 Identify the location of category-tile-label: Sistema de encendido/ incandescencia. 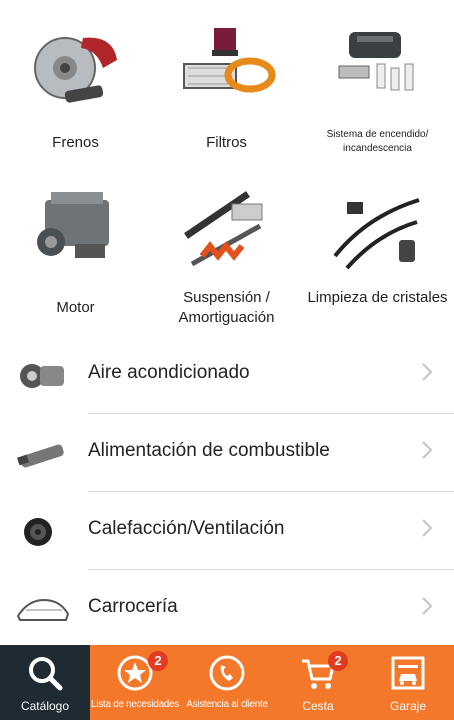
(377, 141).